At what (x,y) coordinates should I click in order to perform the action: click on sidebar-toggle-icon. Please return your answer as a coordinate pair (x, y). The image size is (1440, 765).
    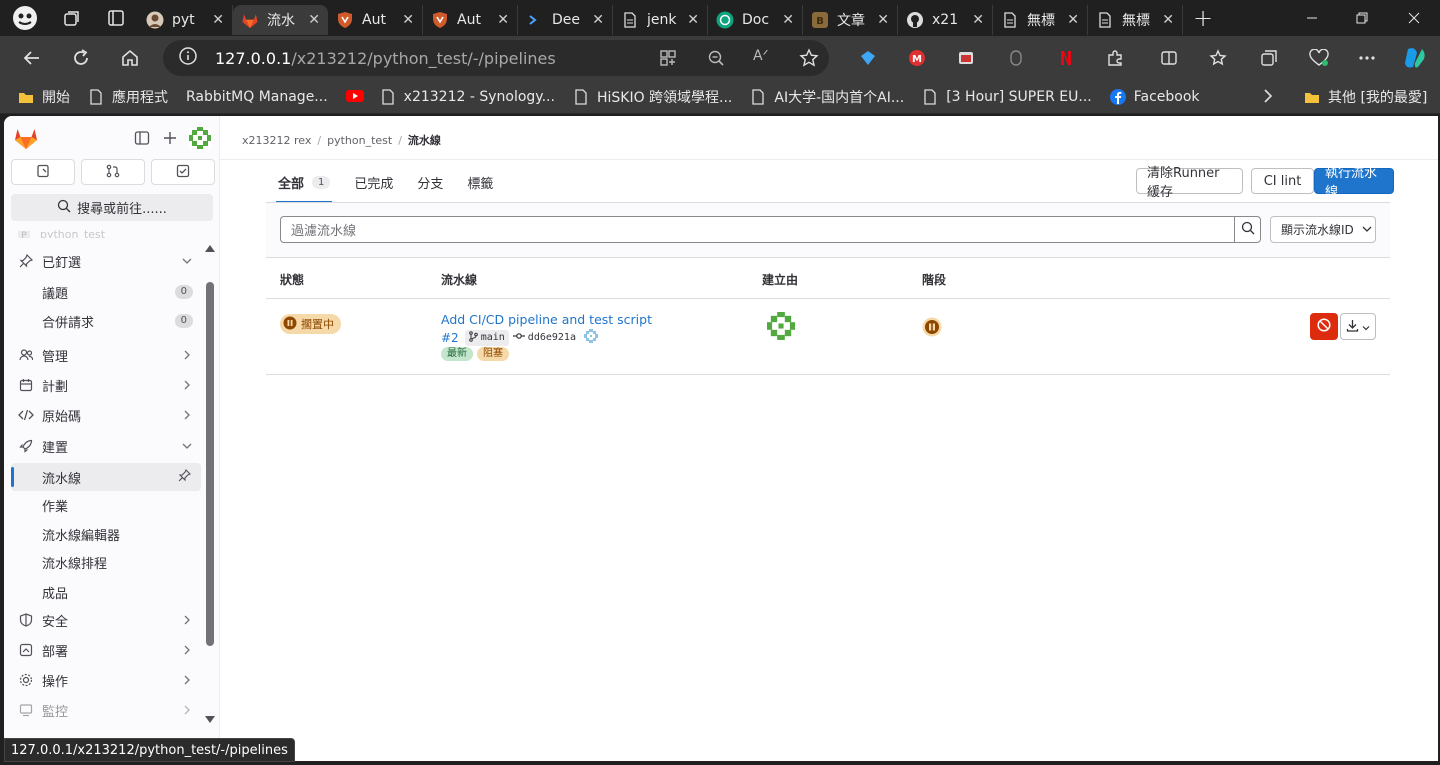
    Looking at the image, I should click on (142, 138).